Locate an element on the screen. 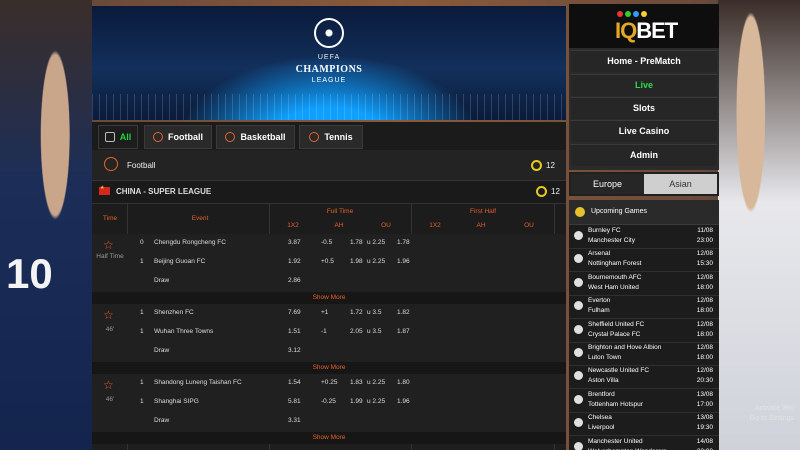  col-first-half: First Half is located at coordinates (483, 211).